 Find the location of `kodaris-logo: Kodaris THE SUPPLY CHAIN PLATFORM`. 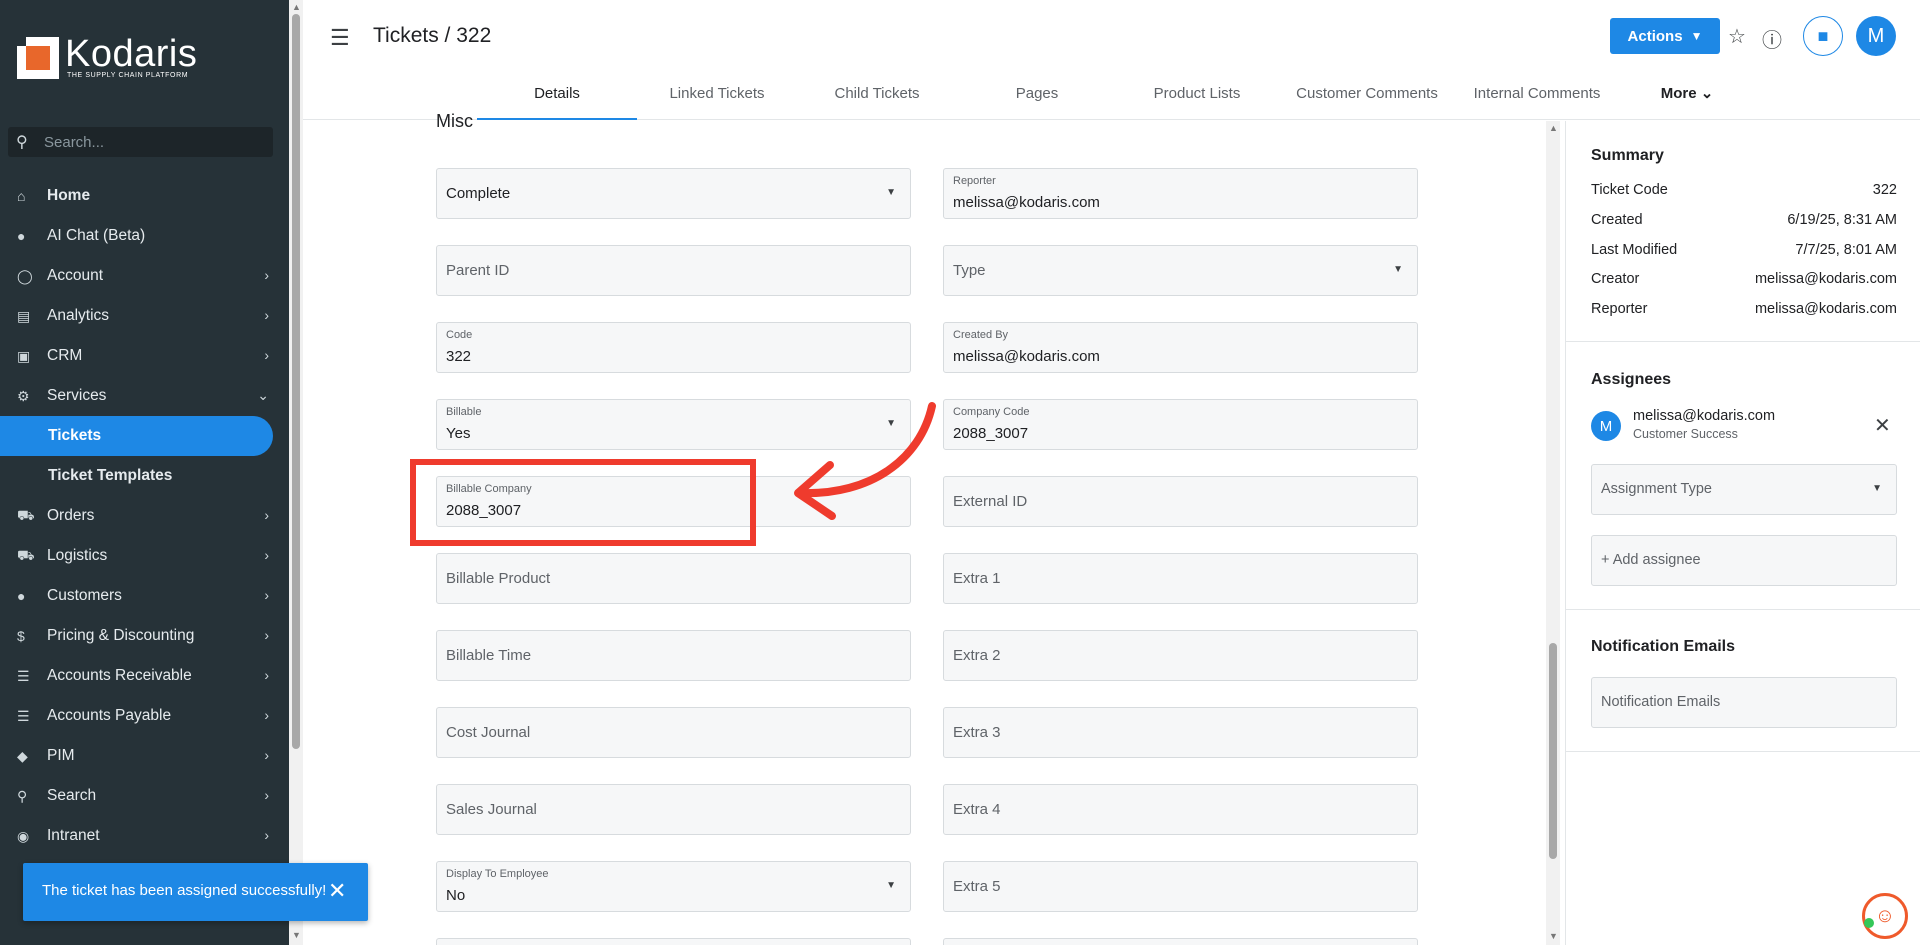

kodaris-logo: Kodaris THE SUPPLY CHAIN PLATFORM is located at coordinates (107, 56).